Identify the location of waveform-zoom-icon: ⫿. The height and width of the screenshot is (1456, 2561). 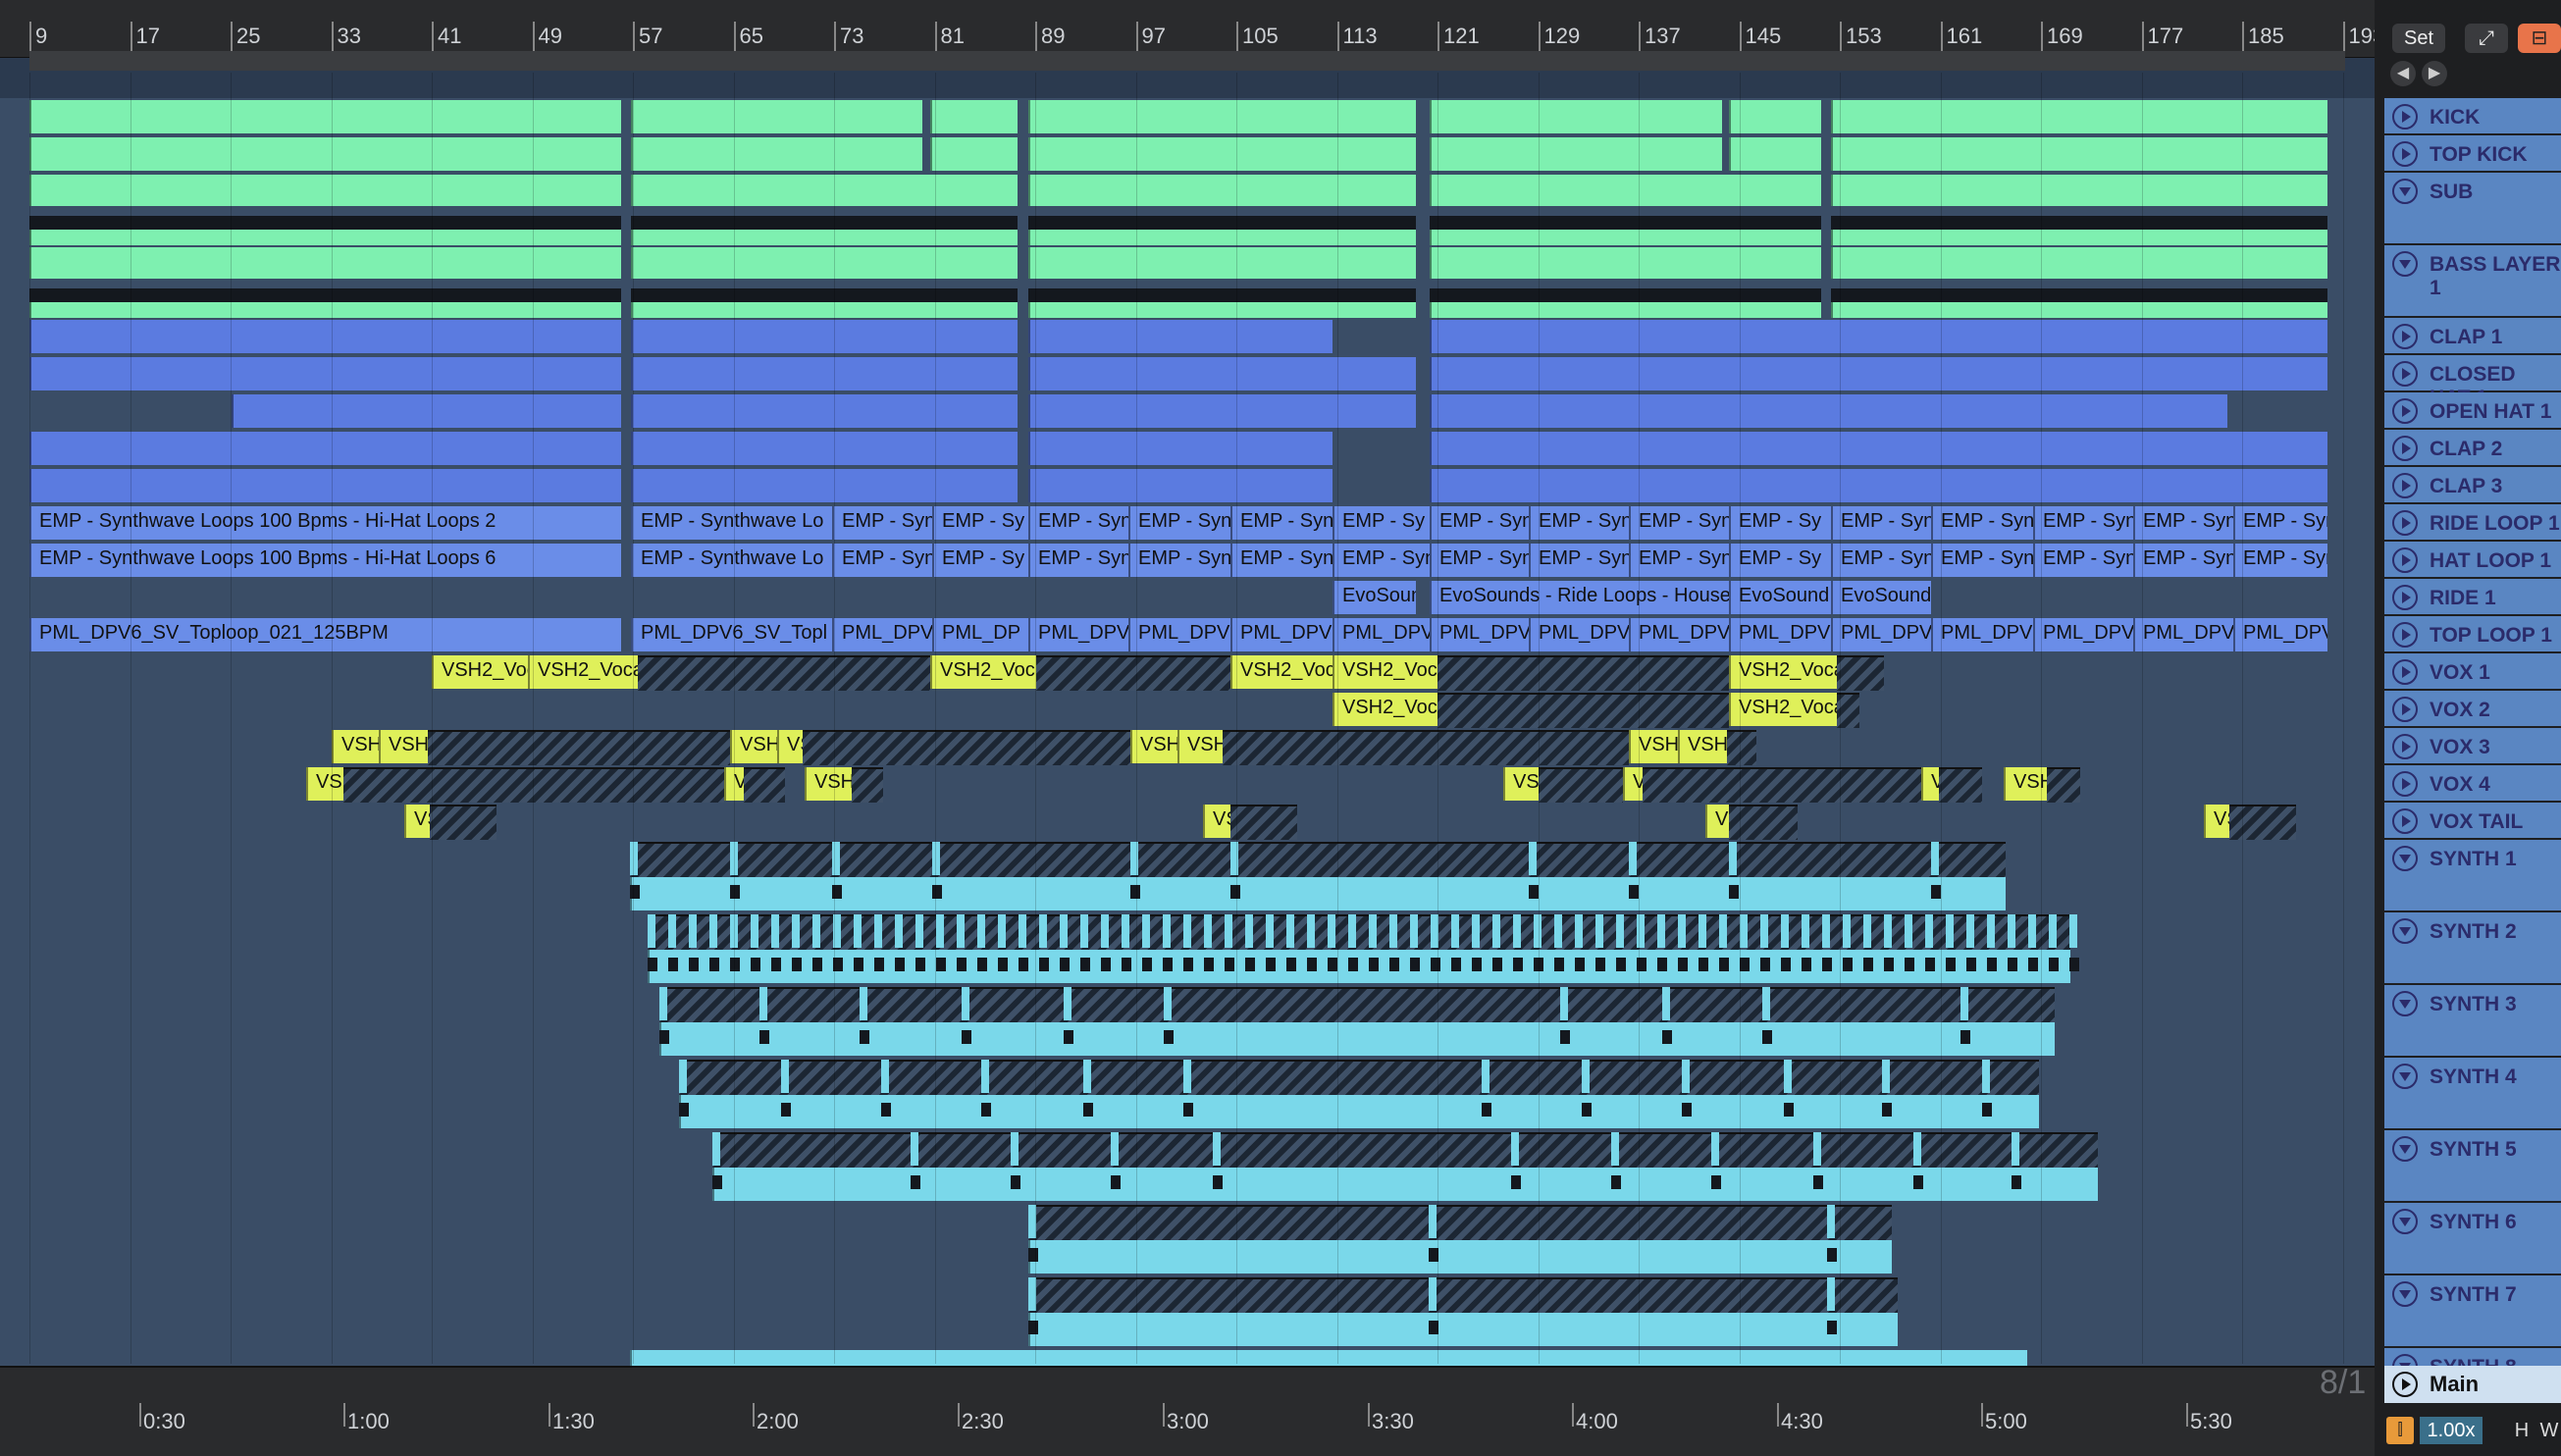
(2400, 1430).